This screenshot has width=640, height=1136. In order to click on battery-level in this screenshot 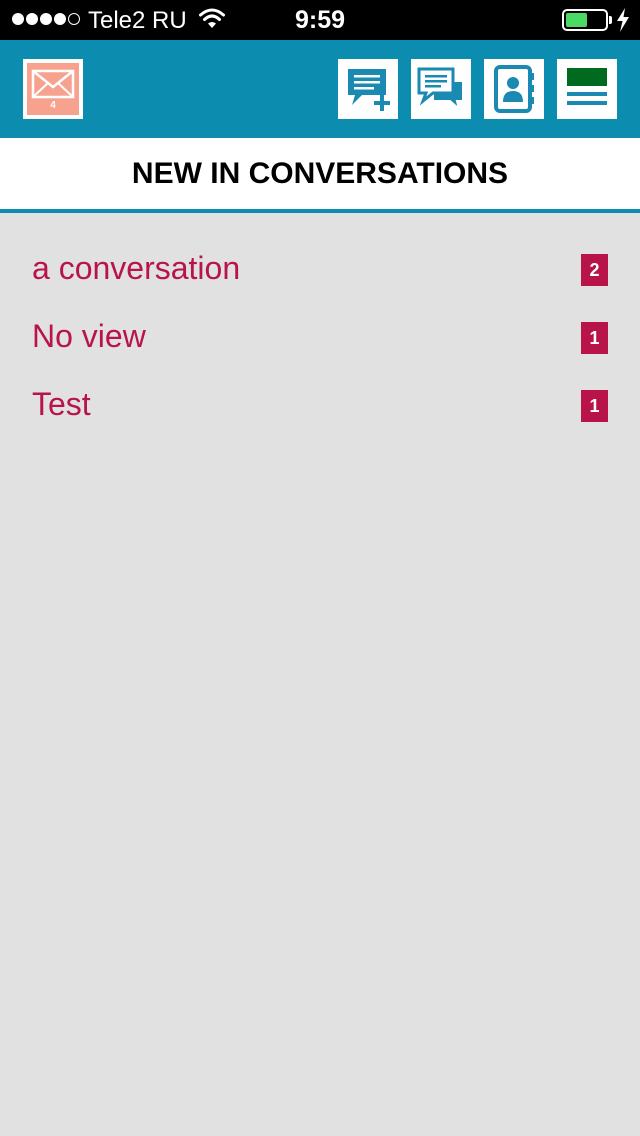, I will do `click(576, 20)`.